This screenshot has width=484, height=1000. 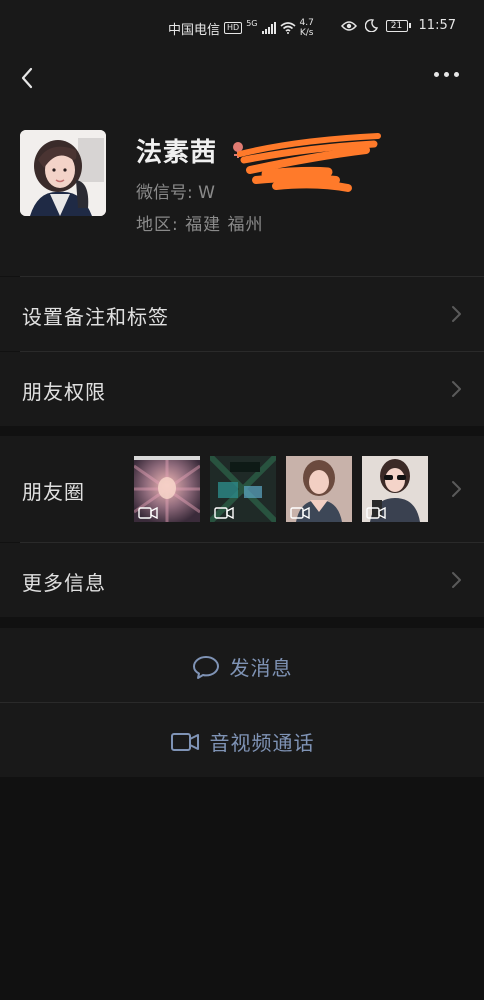 I want to click on profile-name: 法素茜, so click(x=177, y=153).